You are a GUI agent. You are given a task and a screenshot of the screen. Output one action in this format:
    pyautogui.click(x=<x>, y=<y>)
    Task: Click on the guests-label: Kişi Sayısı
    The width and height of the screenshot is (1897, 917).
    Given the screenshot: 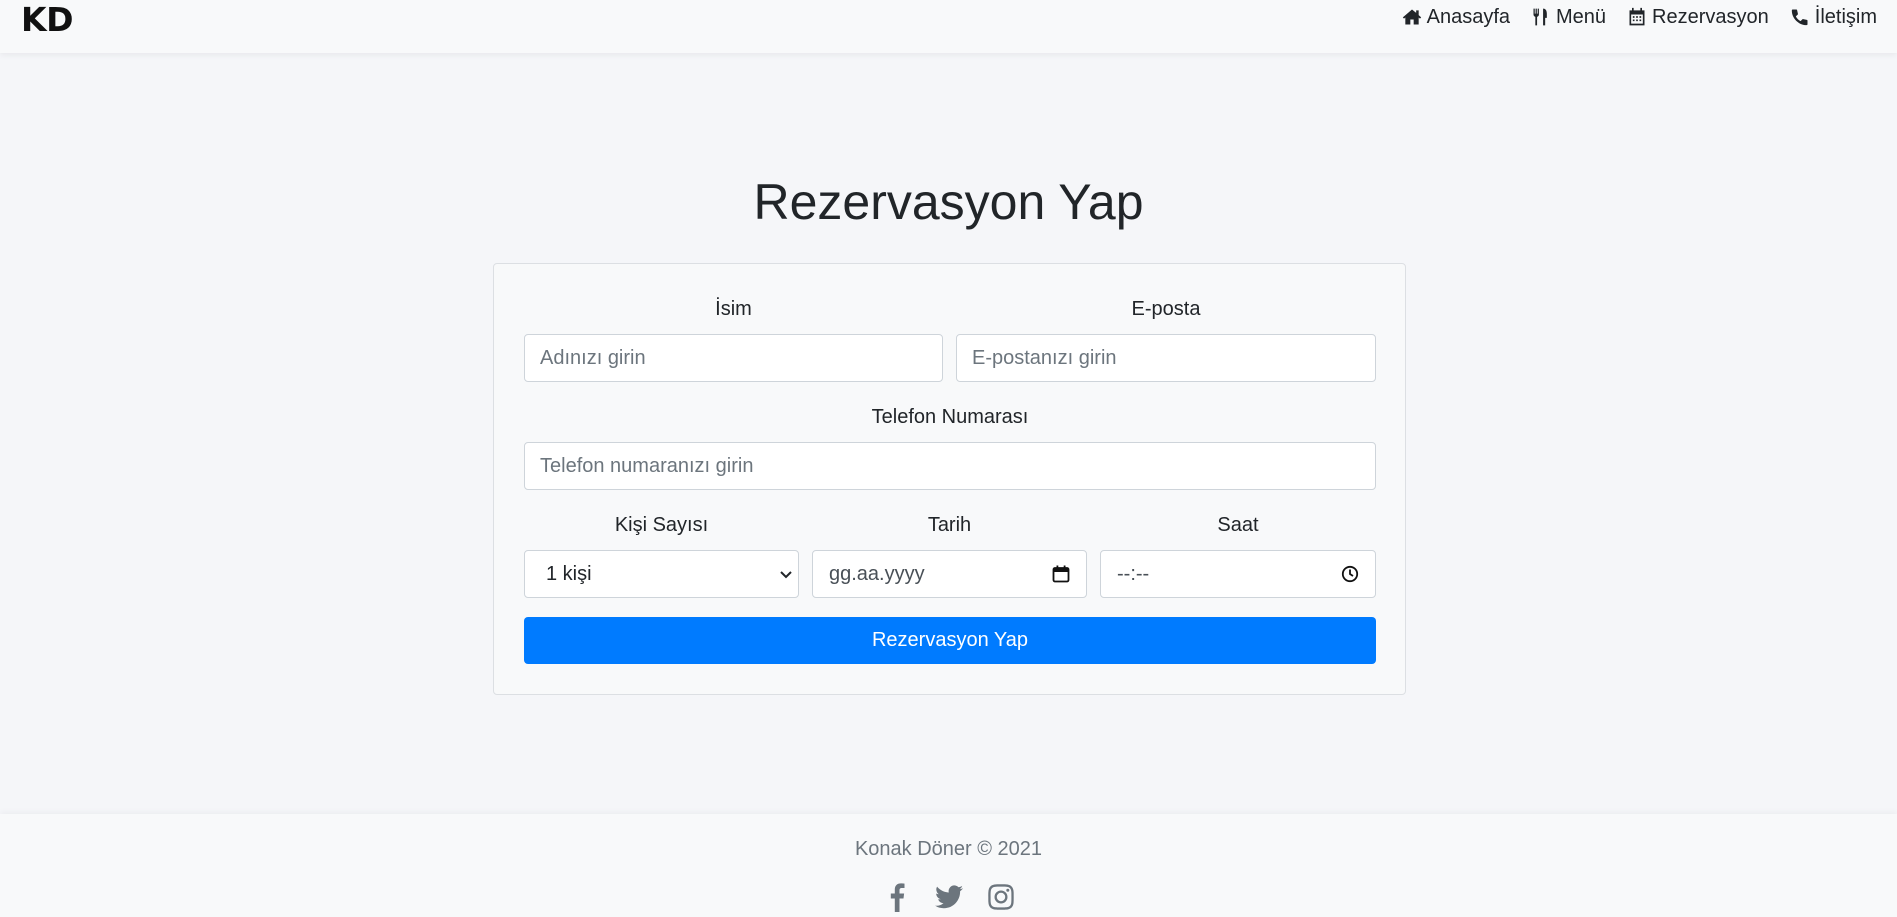 What is the action you would take?
    pyautogui.click(x=661, y=525)
    